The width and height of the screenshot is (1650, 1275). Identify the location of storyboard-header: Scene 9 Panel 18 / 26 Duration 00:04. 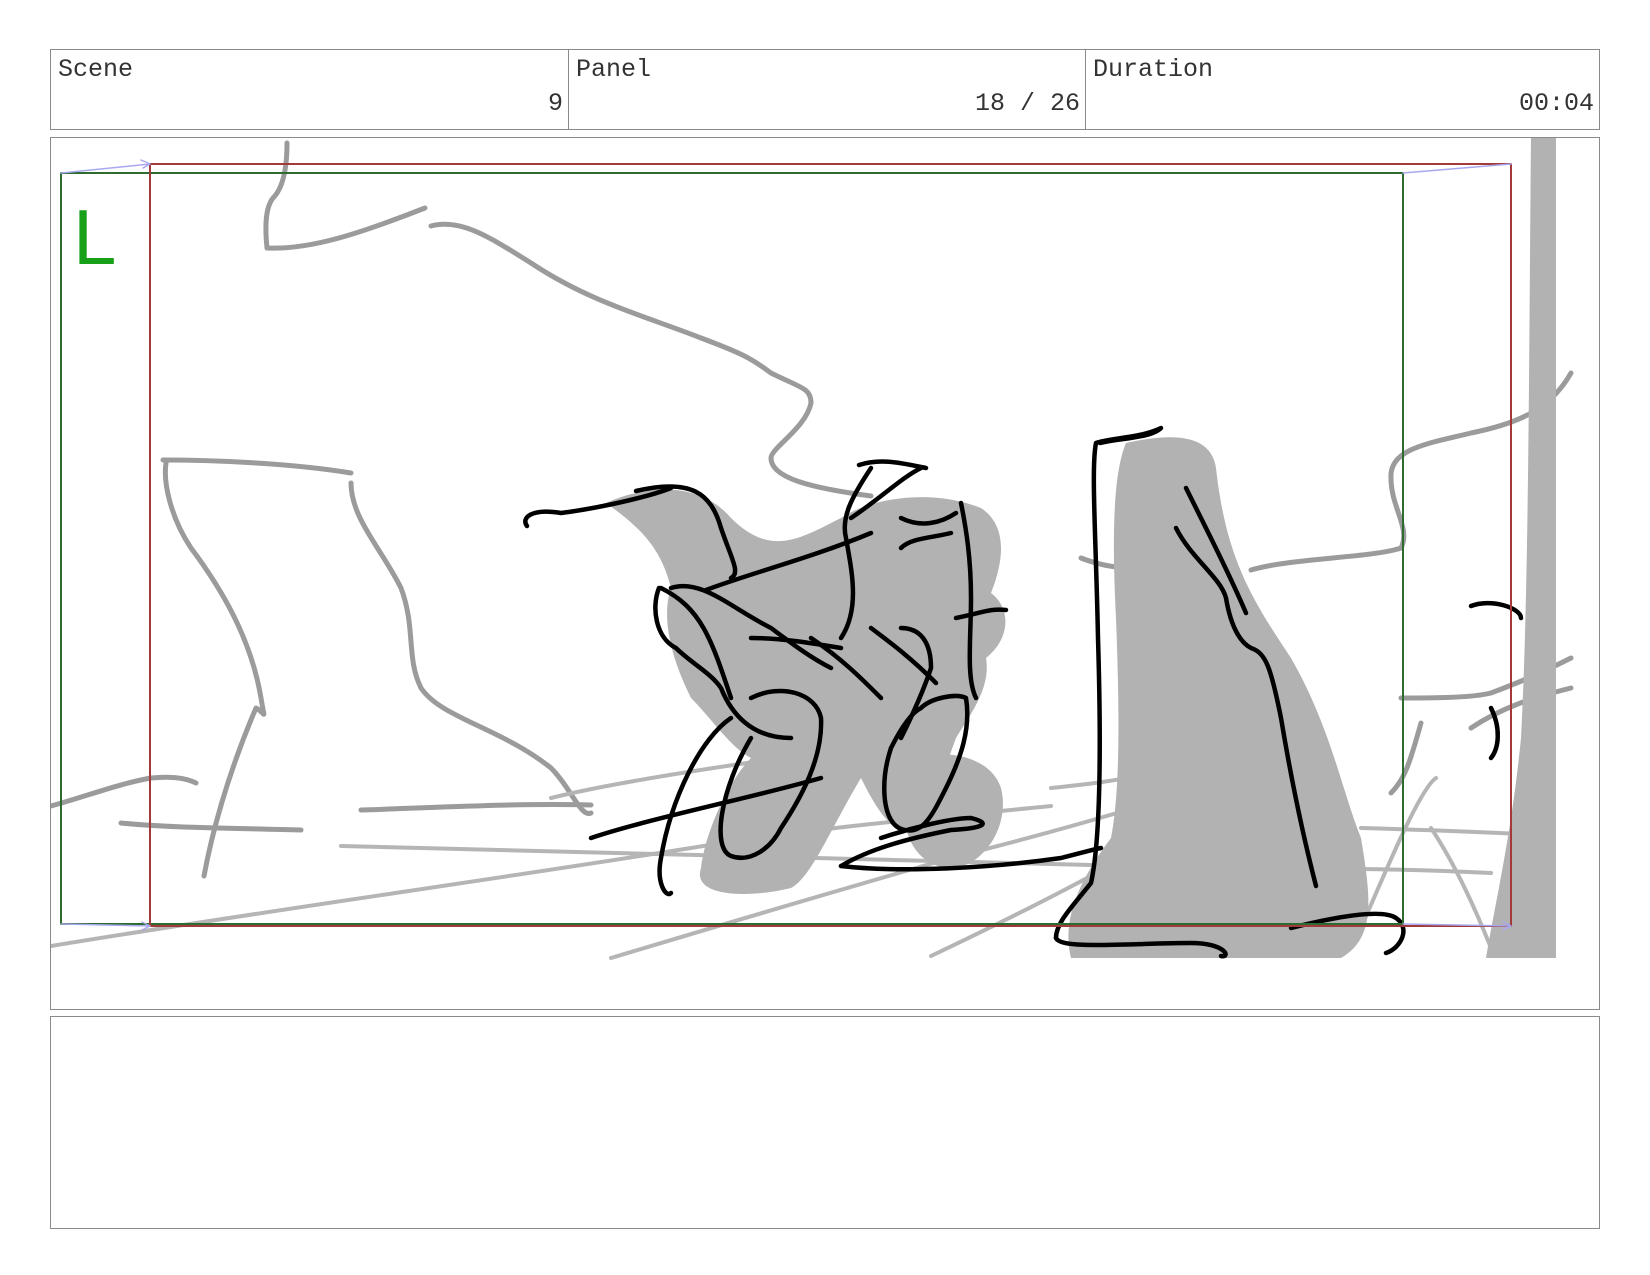
(825, 89).